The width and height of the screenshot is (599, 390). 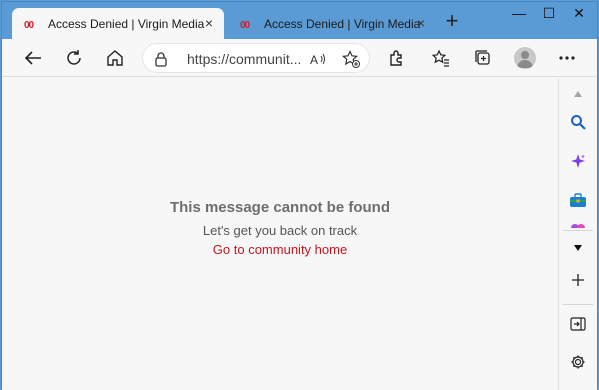 I want to click on sidebar-games-icon, so click(x=578, y=223).